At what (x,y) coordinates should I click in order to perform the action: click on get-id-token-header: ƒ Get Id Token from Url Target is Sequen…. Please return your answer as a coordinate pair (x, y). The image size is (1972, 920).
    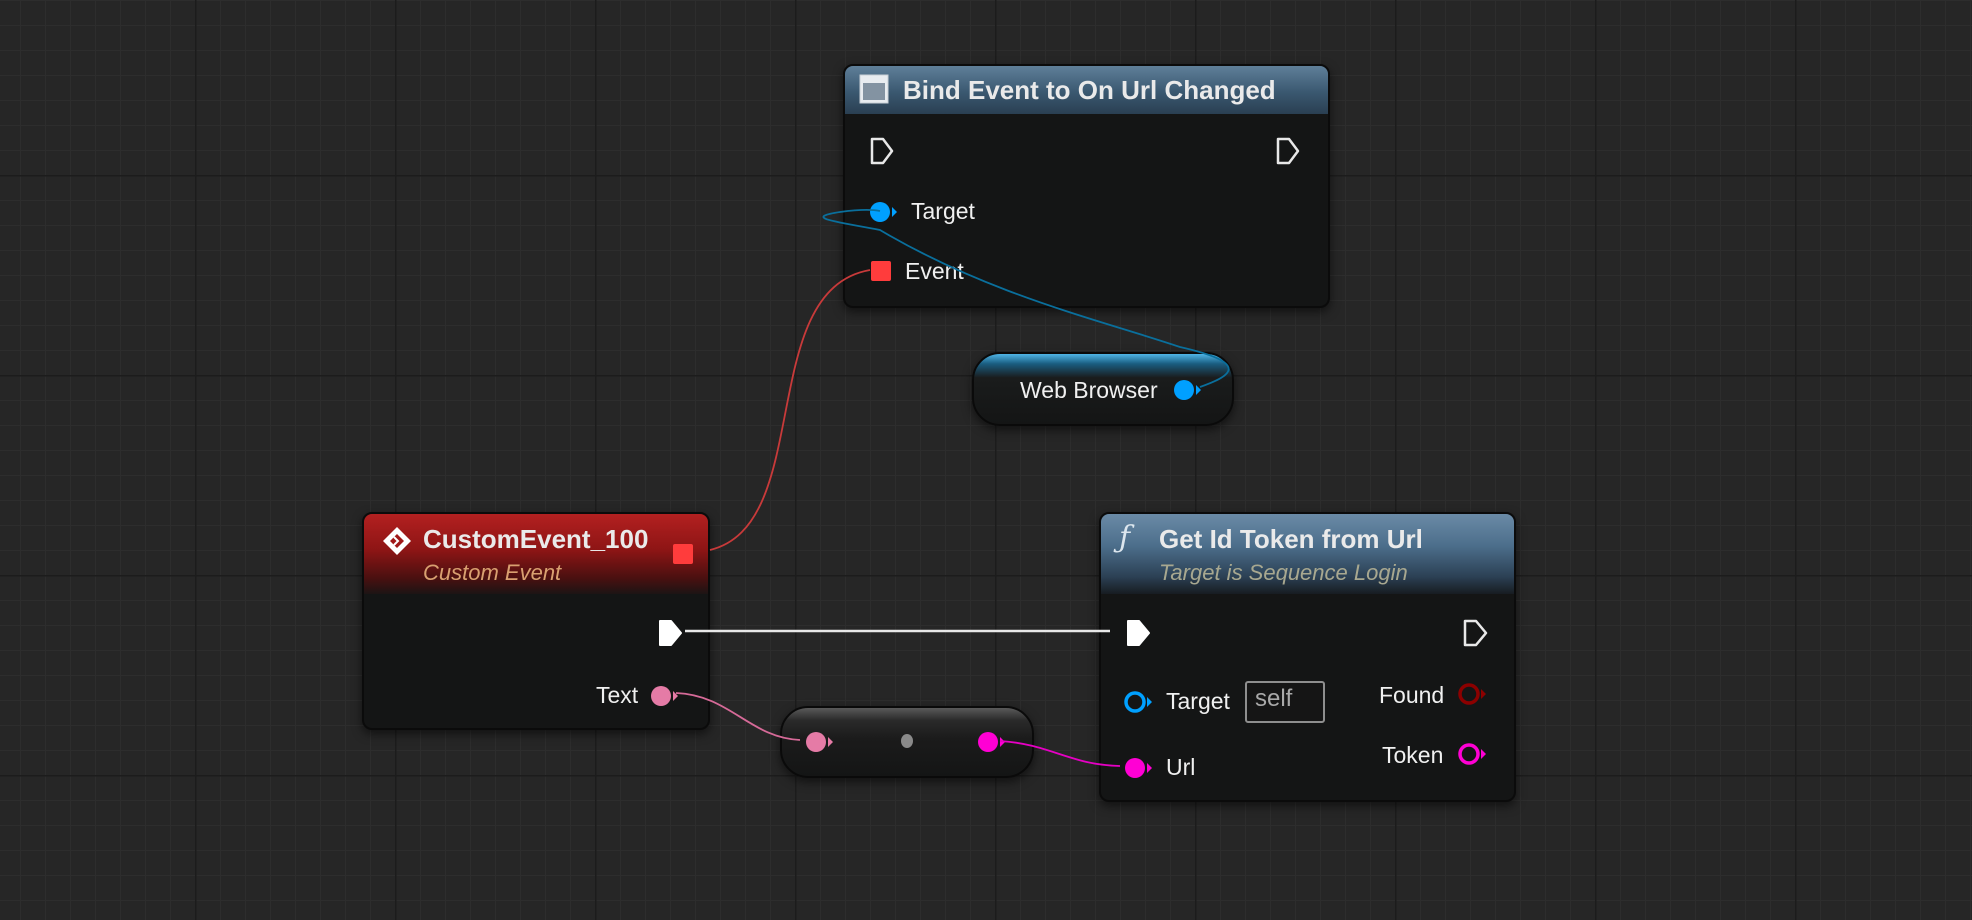
    Looking at the image, I should click on (1307, 554).